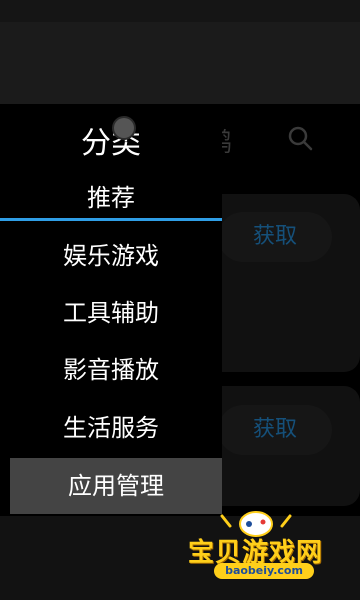 This screenshot has width=360, height=600. What do you see at coordinates (111, 219) in the screenshot?
I see `active-item-indicator` at bounding box center [111, 219].